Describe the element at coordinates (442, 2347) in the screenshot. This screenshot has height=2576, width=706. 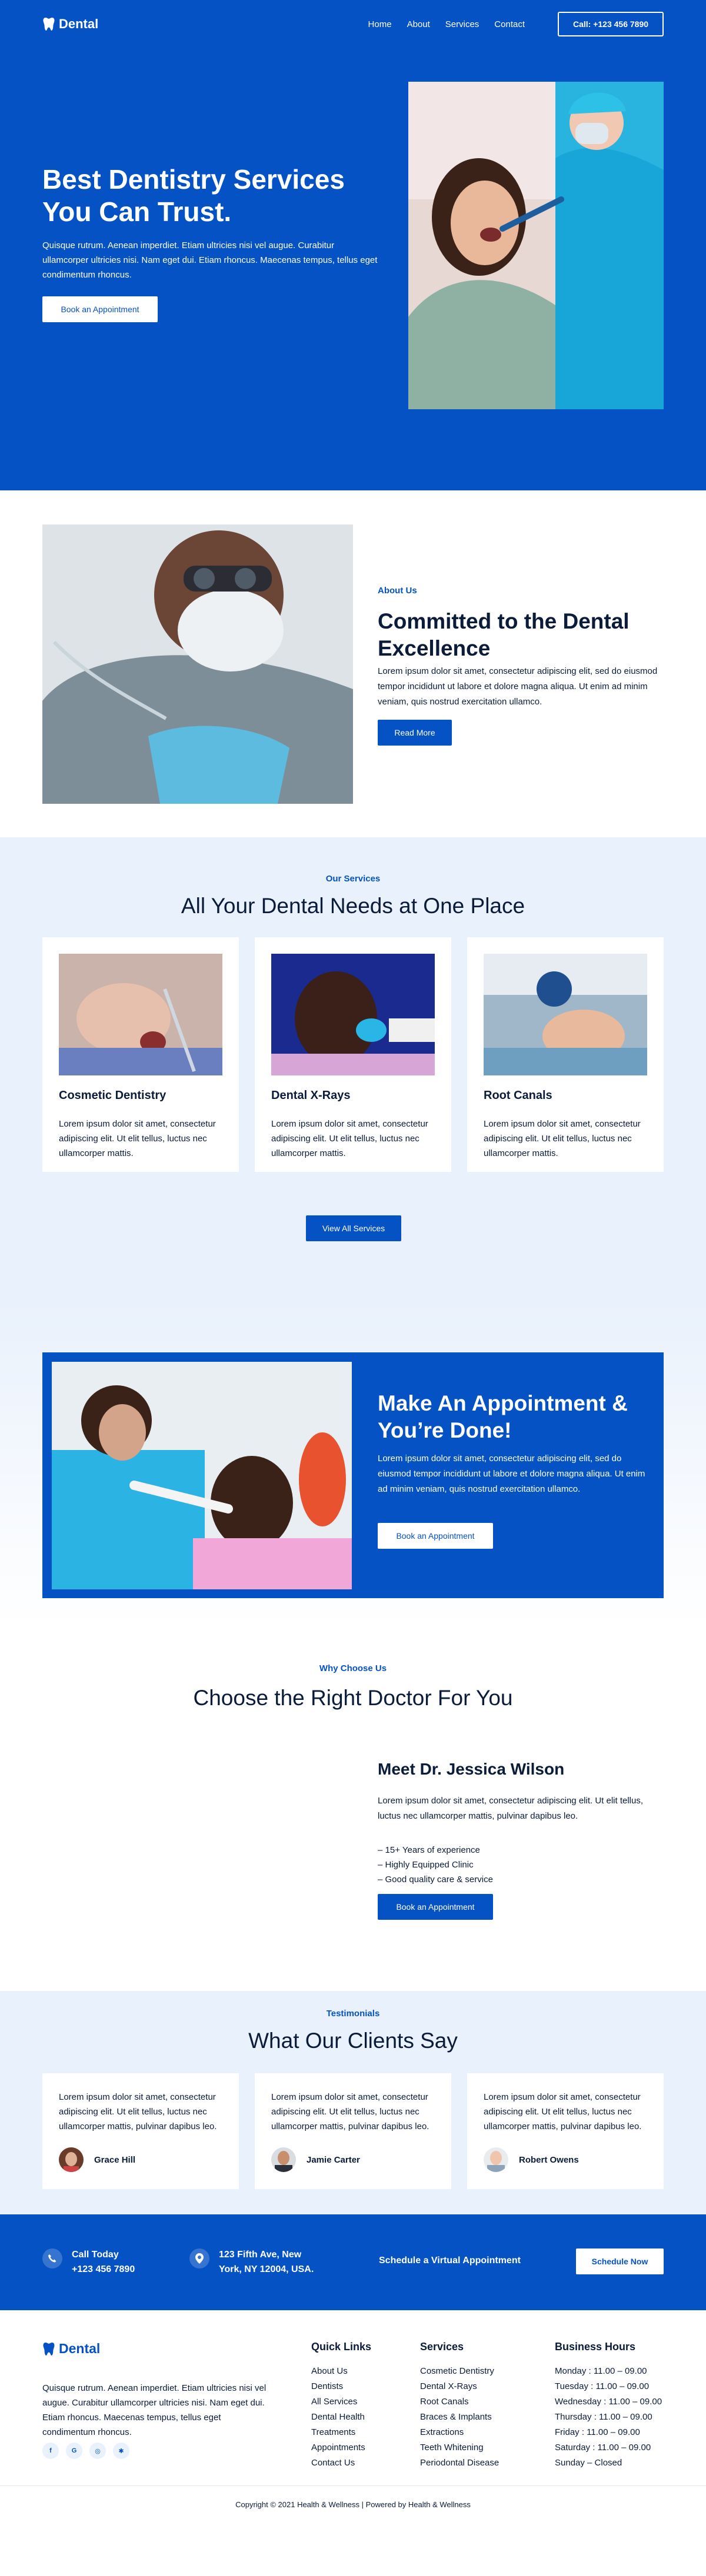
I see `services-column-title: Services` at that location.